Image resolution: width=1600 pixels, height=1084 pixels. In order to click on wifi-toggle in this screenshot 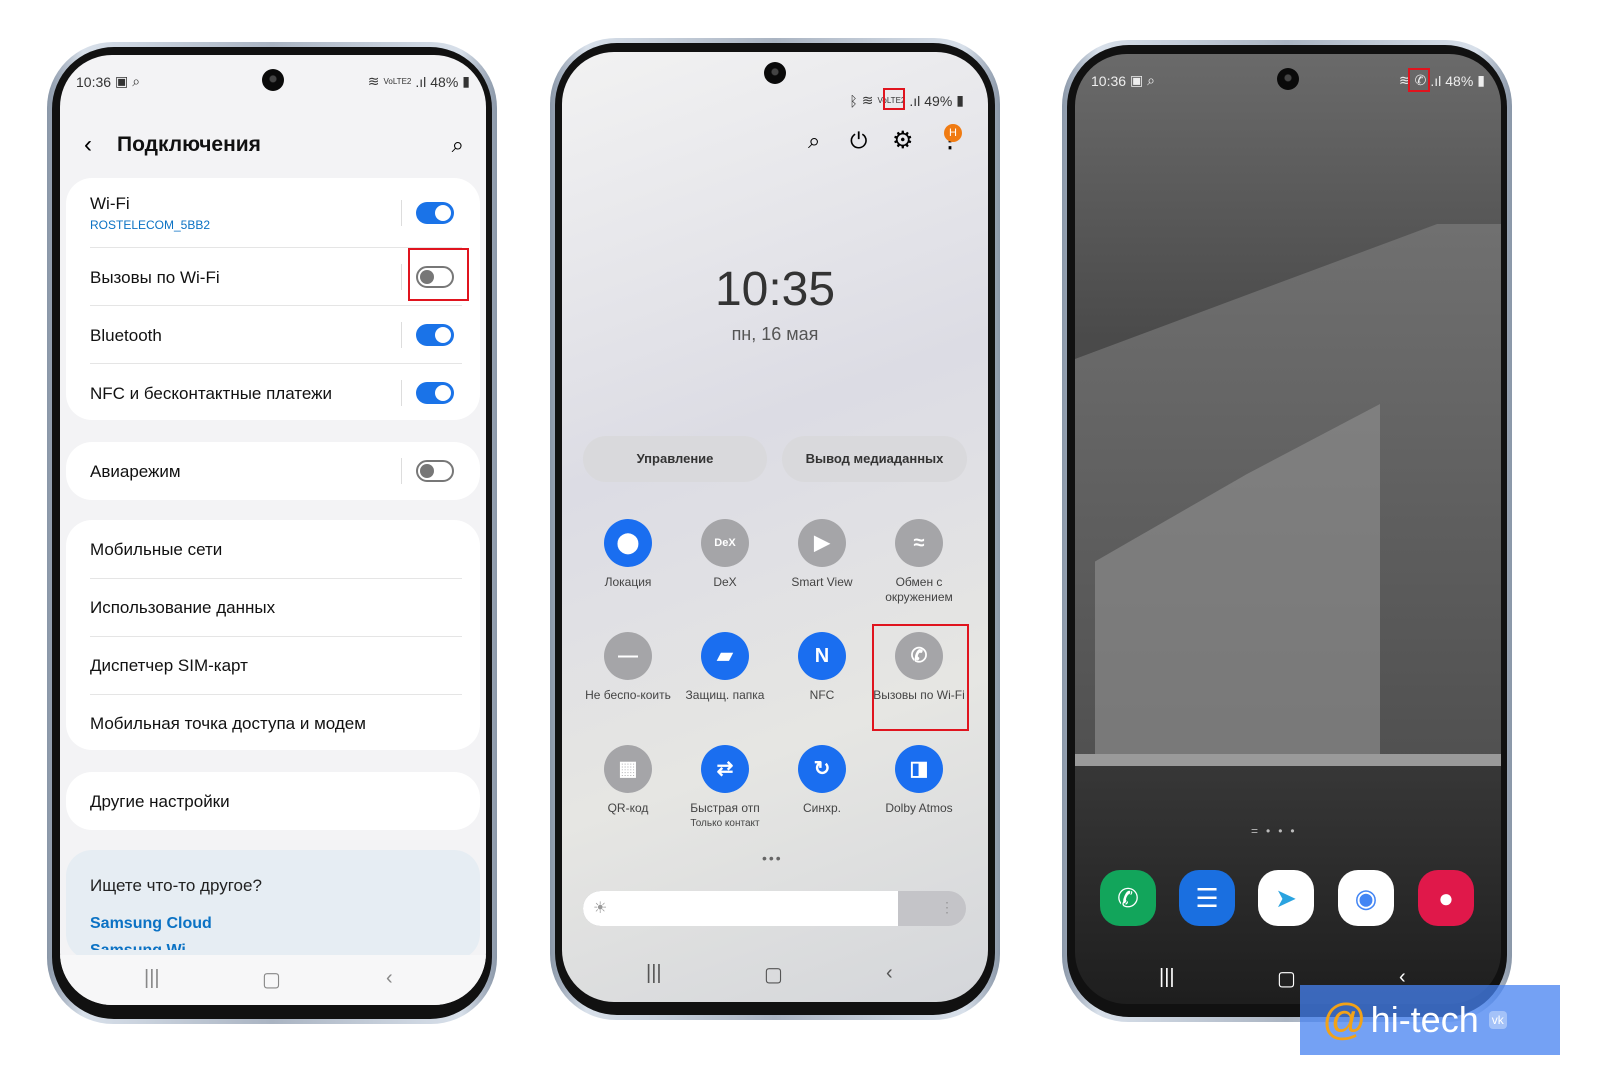, I will do `click(435, 213)`.